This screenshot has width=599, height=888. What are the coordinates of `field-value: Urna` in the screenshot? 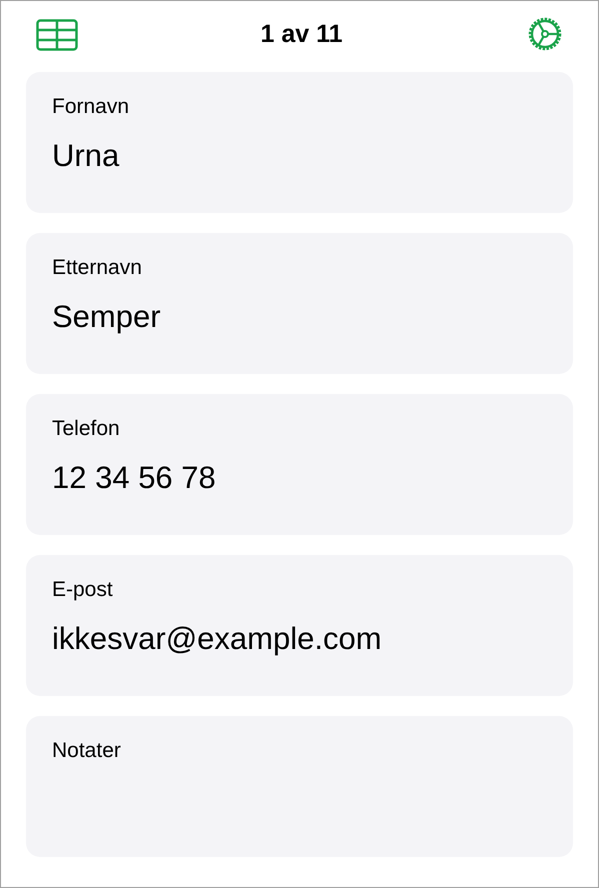 It's located at (86, 156).